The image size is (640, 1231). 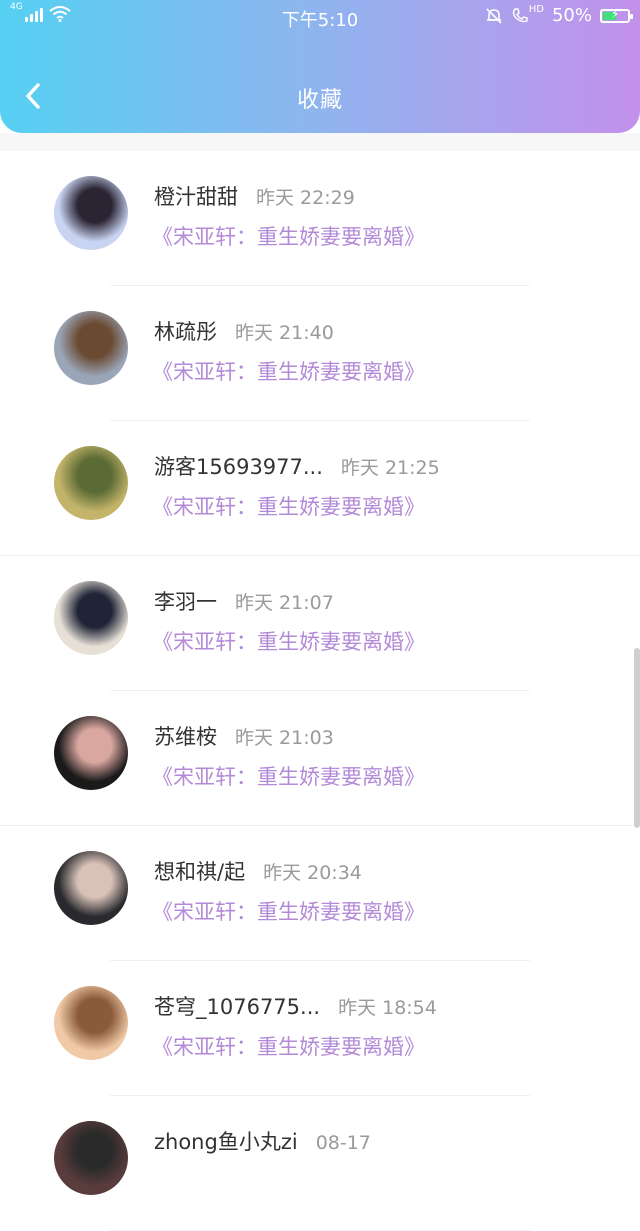 What do you see at coordinates (312, 873) in the screenshot?
I see `timestamp: 昨天 20:34` at bounding box center [312, 873].